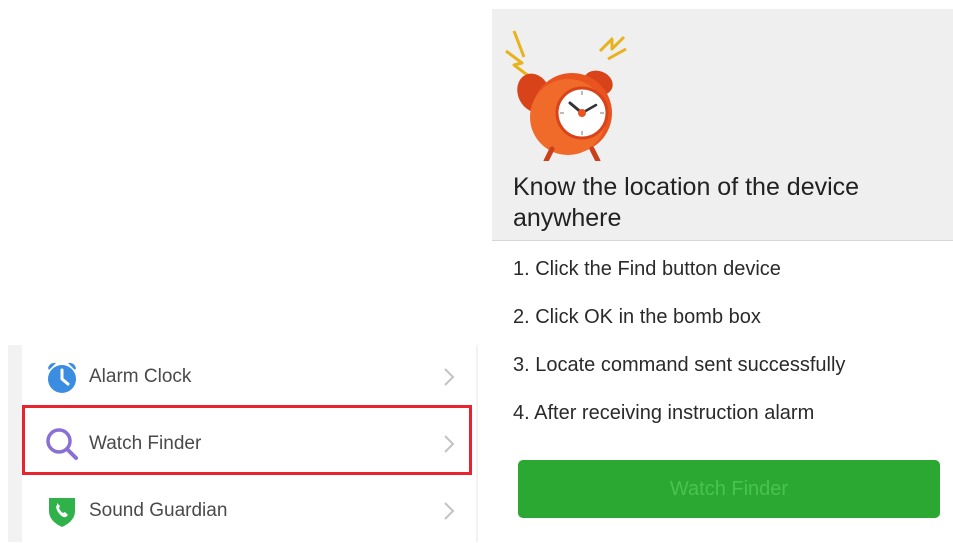 This screenshot has height=543, width=953. I want to click on instruction-step: 3. Locate command sent successfully, so click(679, 365).